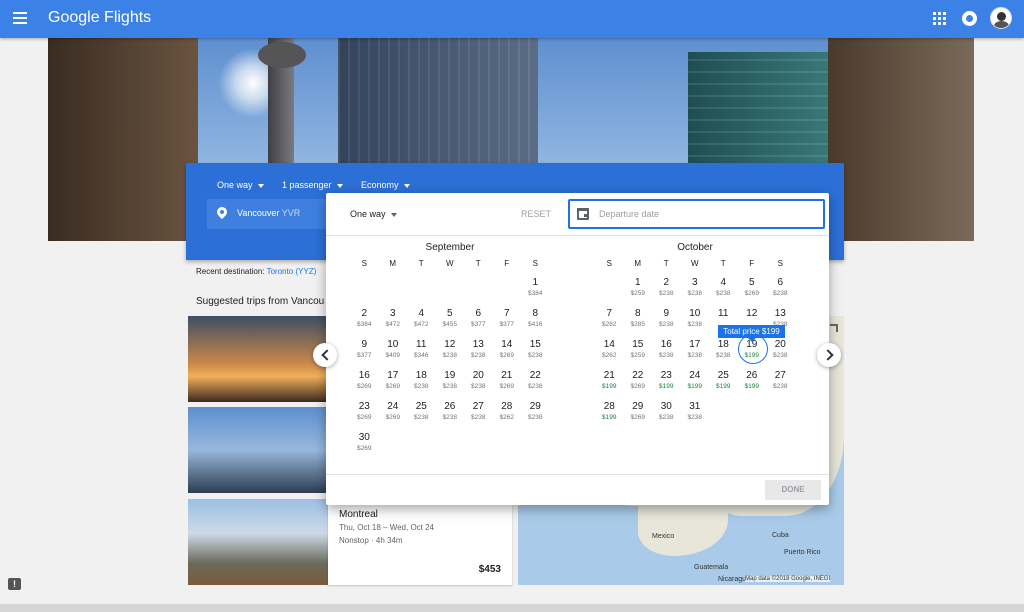 This screenshot has height=612, width=1024. What do you see at coordinates (450, 321) in the screenshot?
I see `calendar-day: 5 $455` at bounding box center [450, 321].